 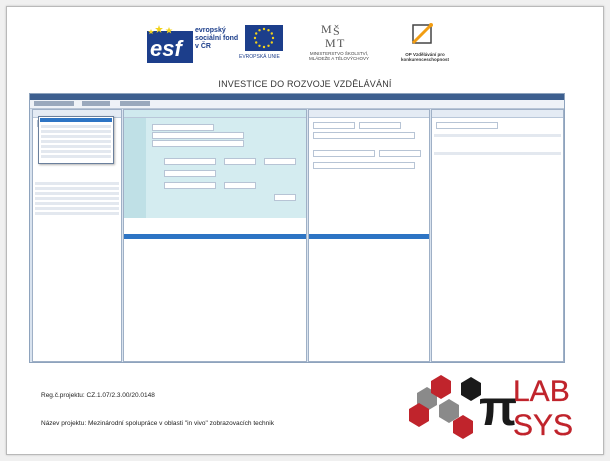 What do you see at coordinates (297, 104) in the screenshot?
I see `app-toolbar` at bounding box center [297, 104].